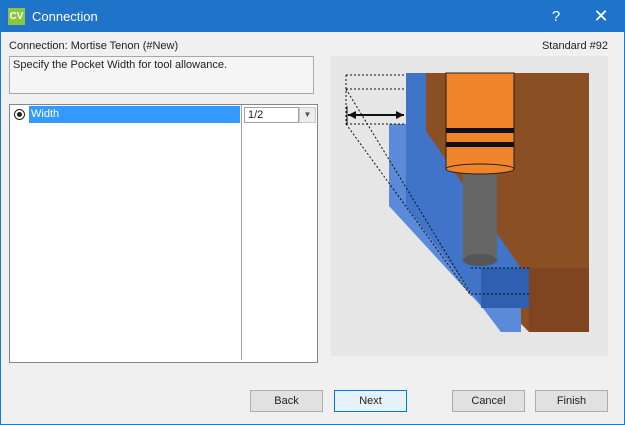  What do you see at coordinates (352, 115) in the screenshot?
I see `dimension-arrow-left` at bounding box center [352, 115].